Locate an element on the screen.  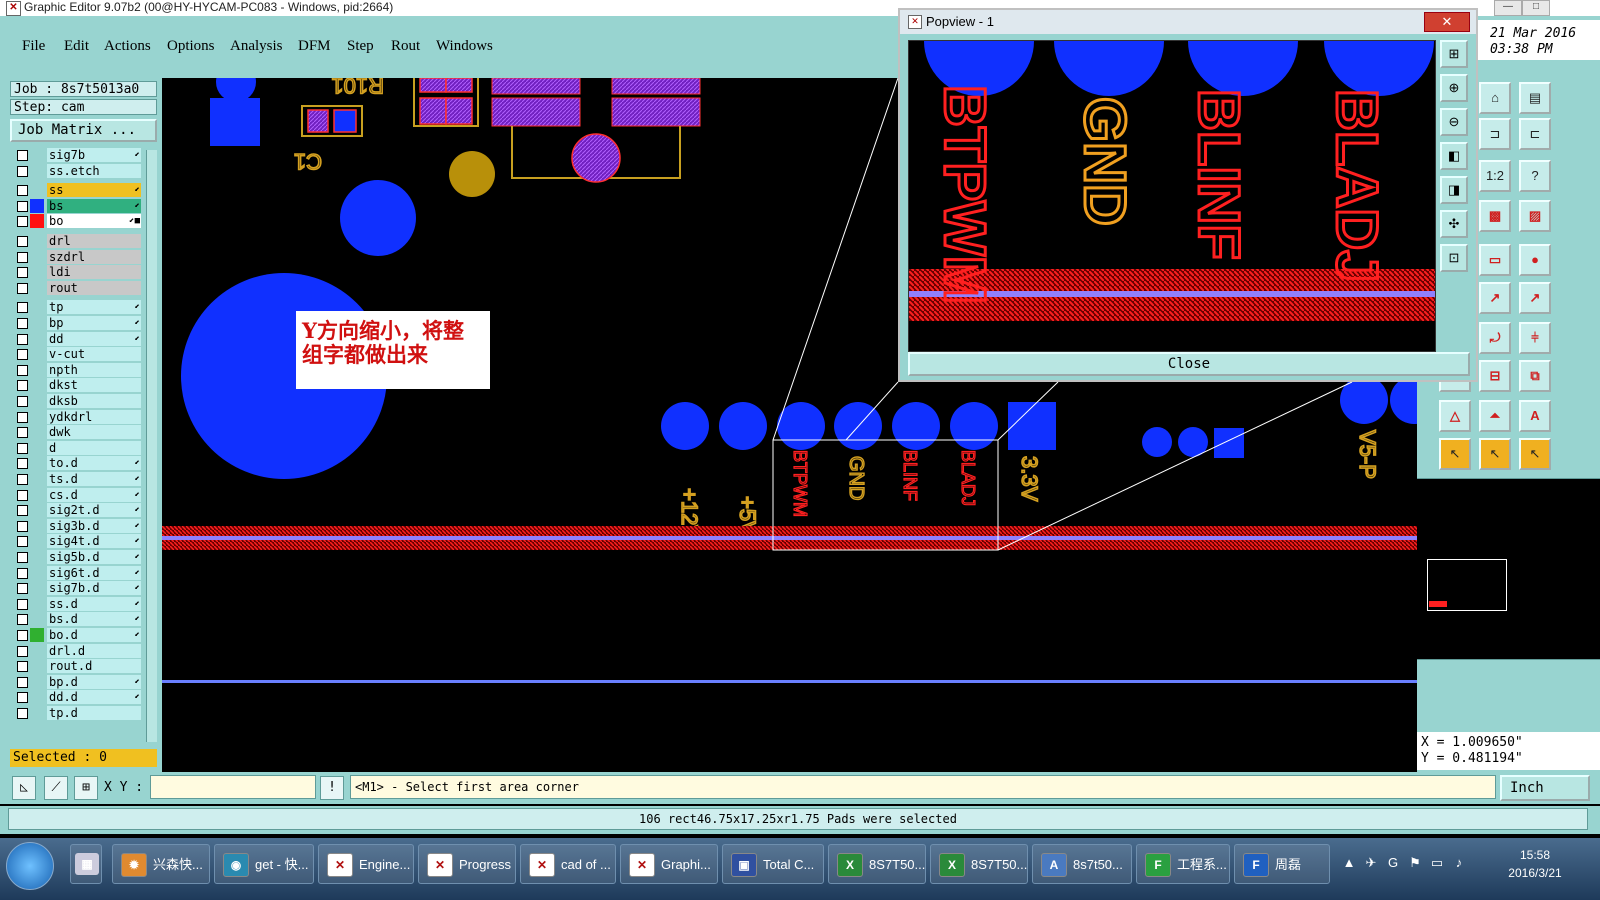
layer-name: szdrl is located at coordinates (94, 256).